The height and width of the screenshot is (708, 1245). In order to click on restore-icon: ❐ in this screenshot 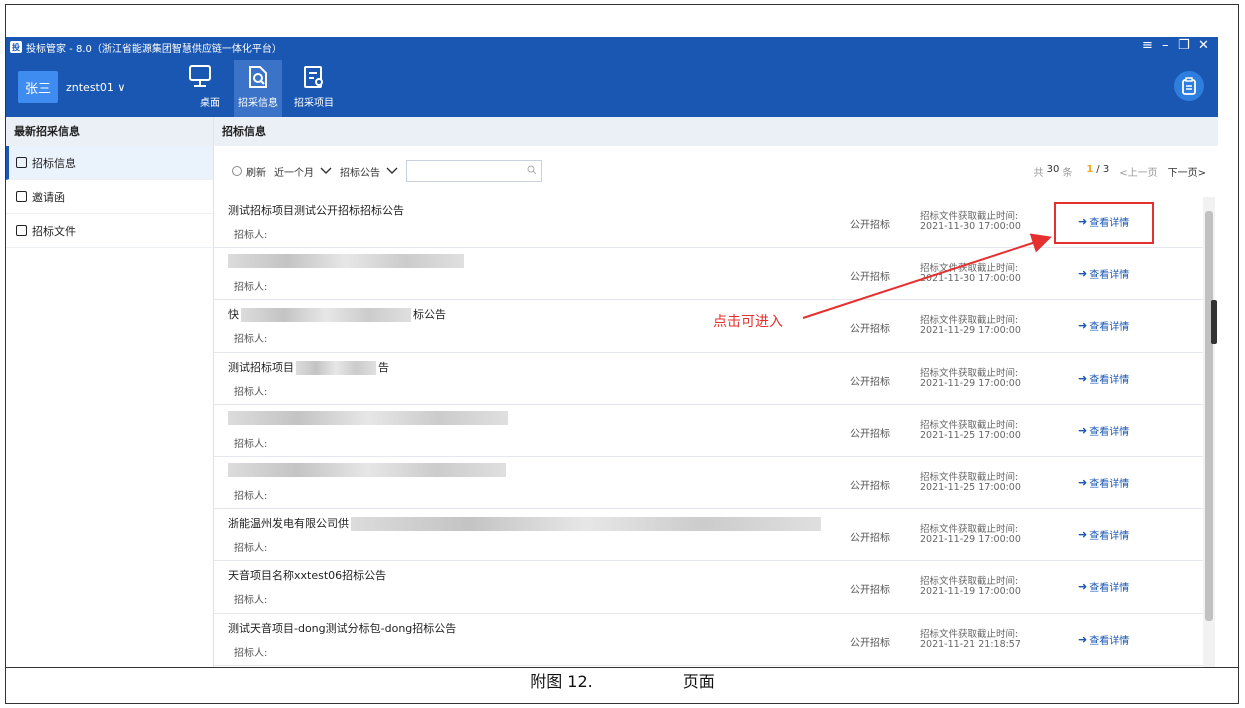, I will do `click(1184, 45)`.